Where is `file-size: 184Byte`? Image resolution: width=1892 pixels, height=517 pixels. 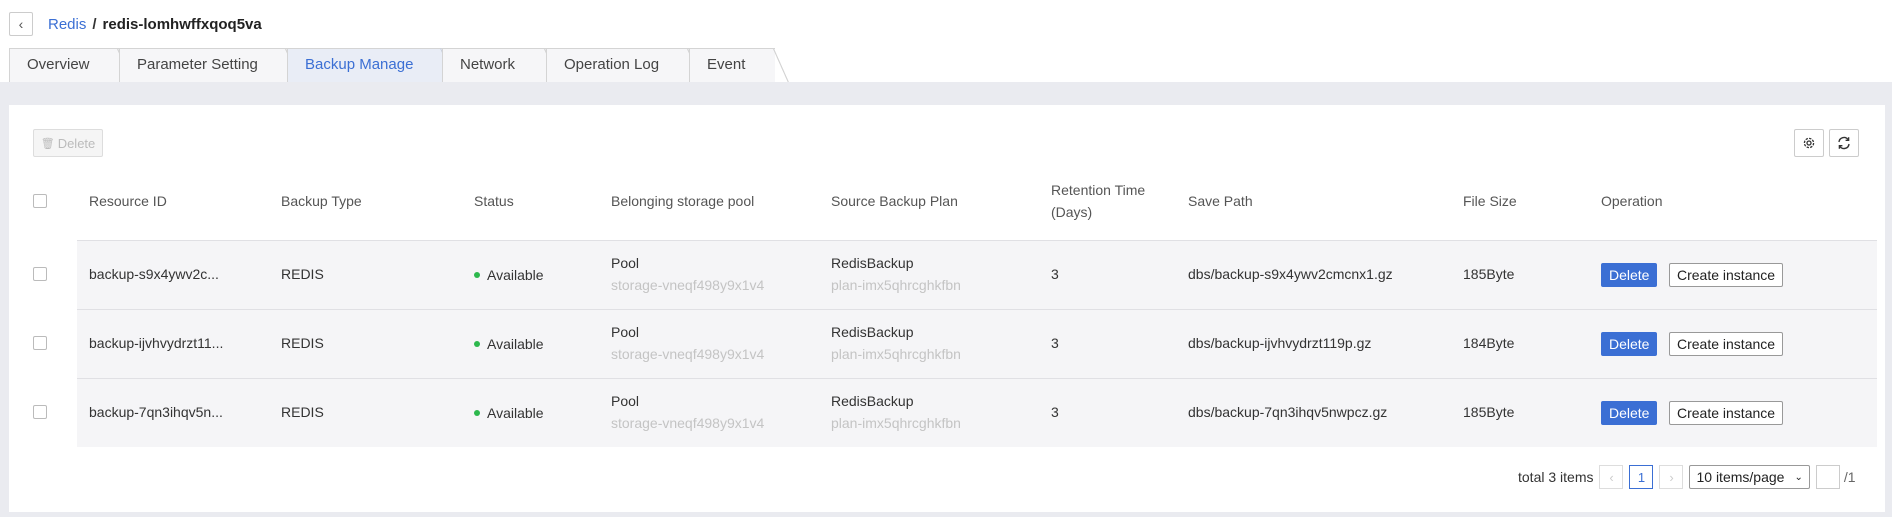 file-size: 184Byte is located at coordinates (1489, 343).